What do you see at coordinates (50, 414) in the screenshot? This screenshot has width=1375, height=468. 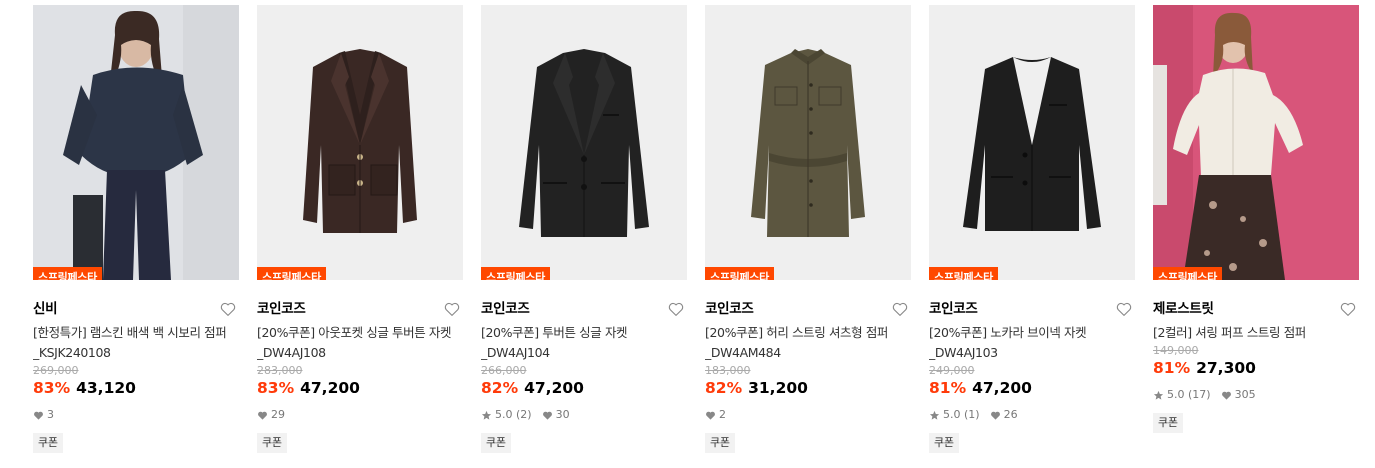 I see `like-count: 3` at bounding box center [50, 414].